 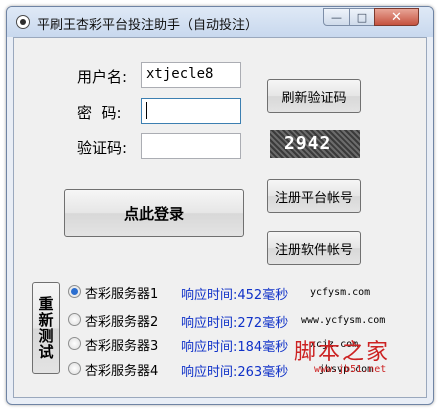 I want to click on server-url: ycfysm.com, so click(x=340, y=292).